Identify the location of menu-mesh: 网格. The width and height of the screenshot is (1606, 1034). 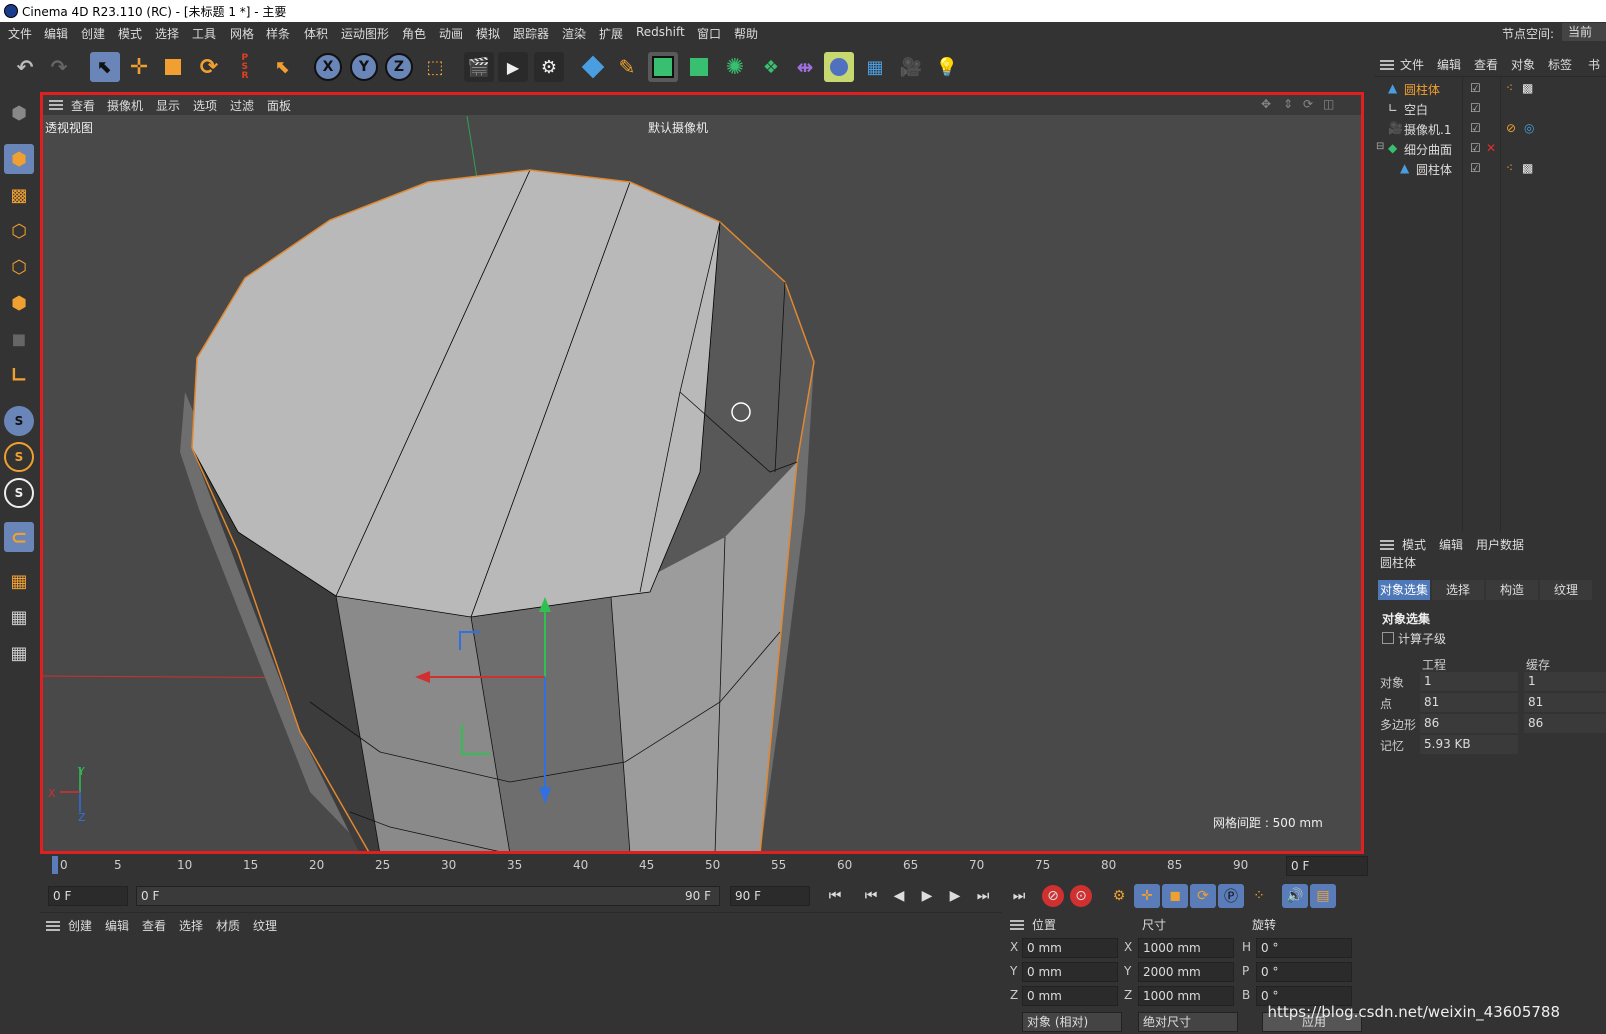
(242, 33).